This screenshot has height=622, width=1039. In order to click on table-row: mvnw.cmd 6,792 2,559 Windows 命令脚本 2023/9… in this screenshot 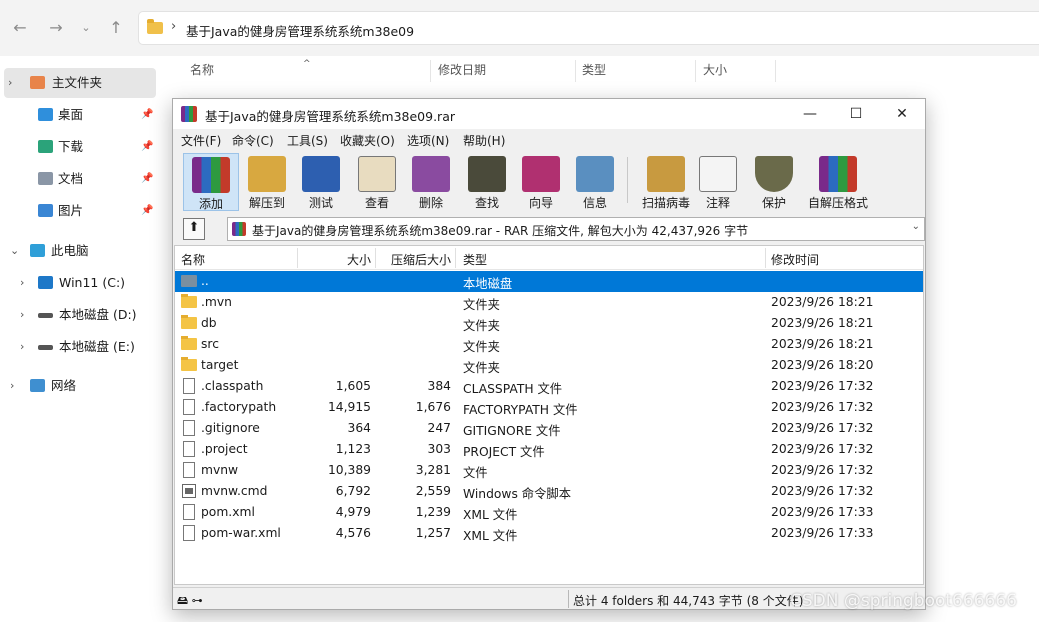, I will do `click(549, 491)`.